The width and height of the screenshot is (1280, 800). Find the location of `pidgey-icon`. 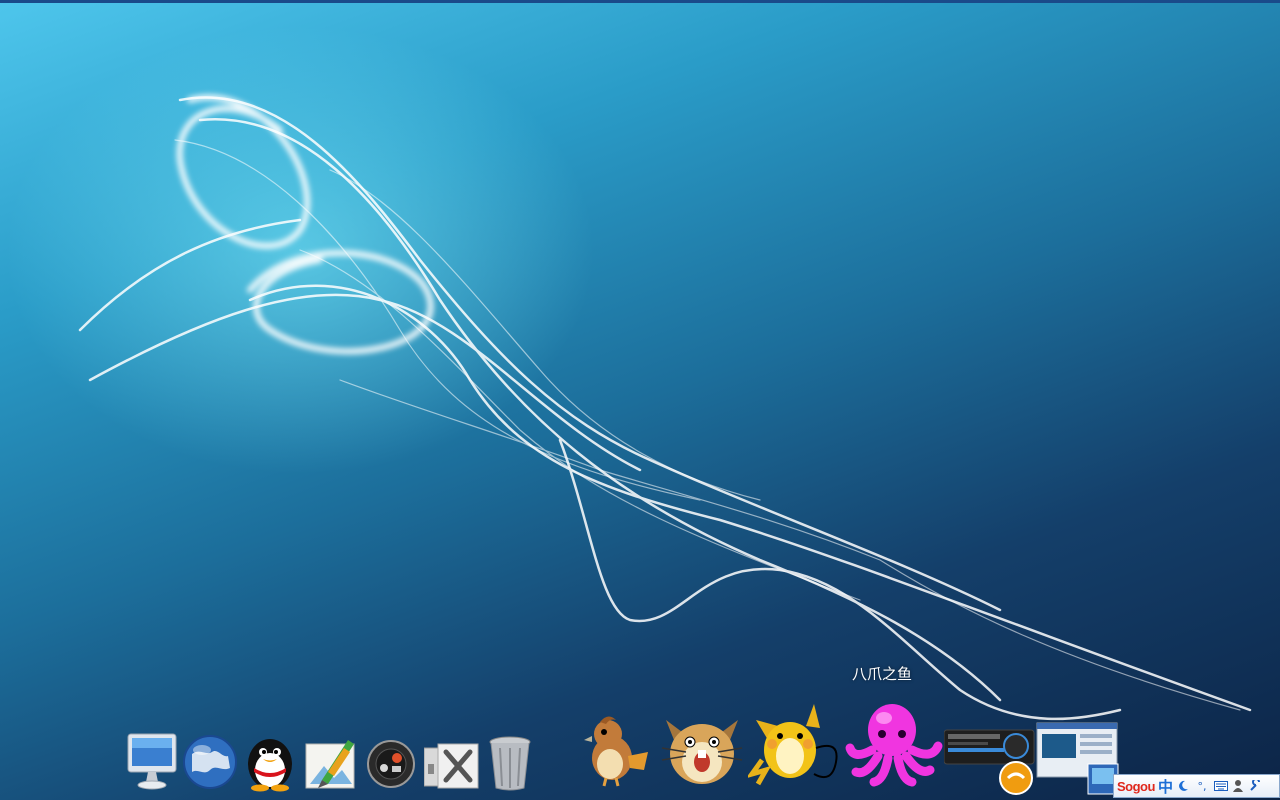

pidgey-icon is located at coordinates (616, 750).